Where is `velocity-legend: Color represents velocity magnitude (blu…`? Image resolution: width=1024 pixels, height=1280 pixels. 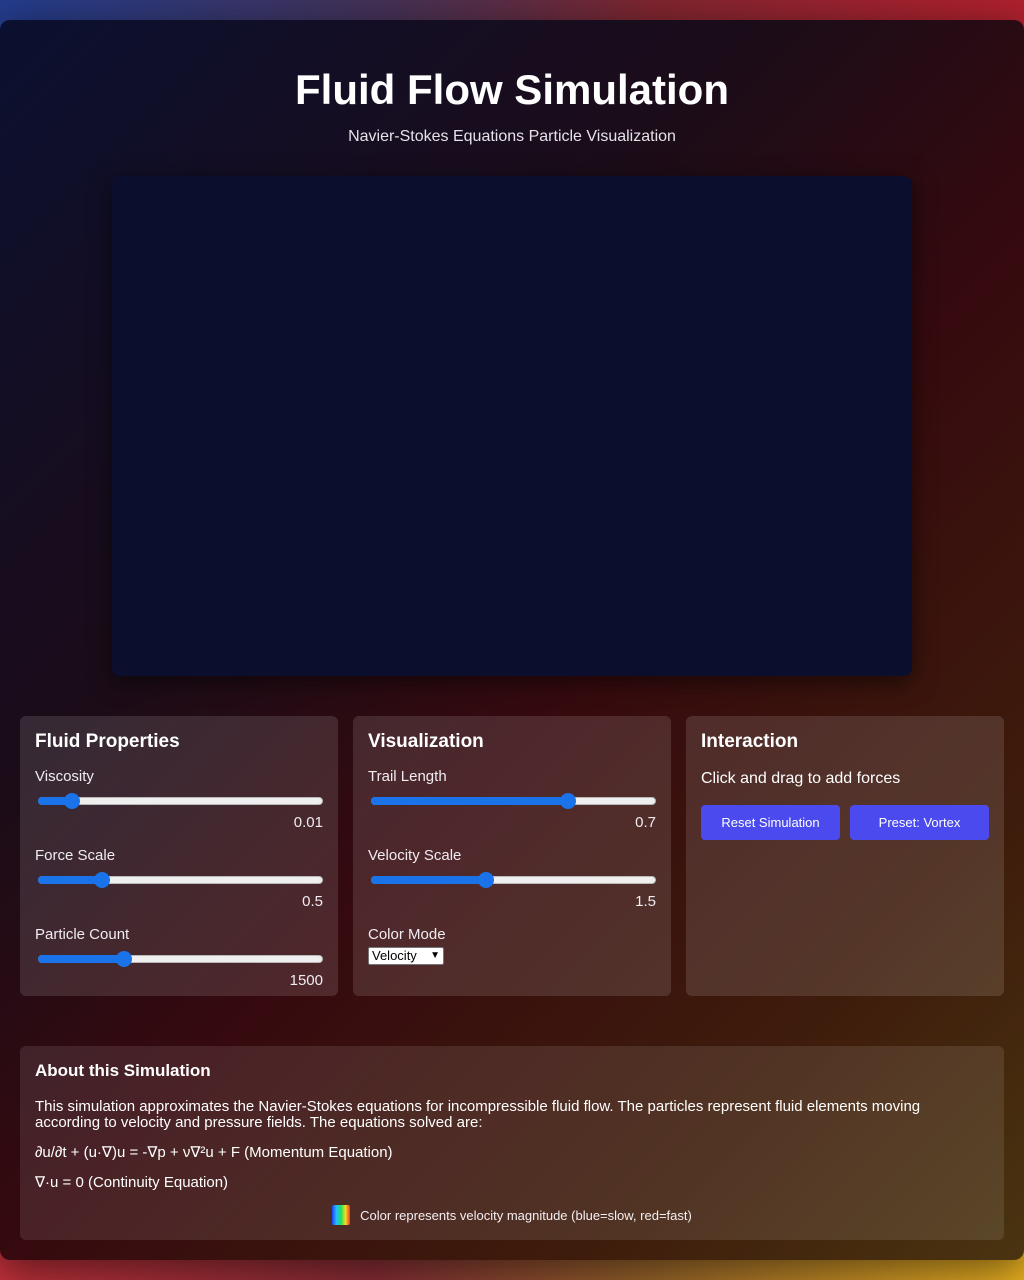
velocity-legend: Color represents velocity magnitude (blu… is located at coordinates (512, 1215).